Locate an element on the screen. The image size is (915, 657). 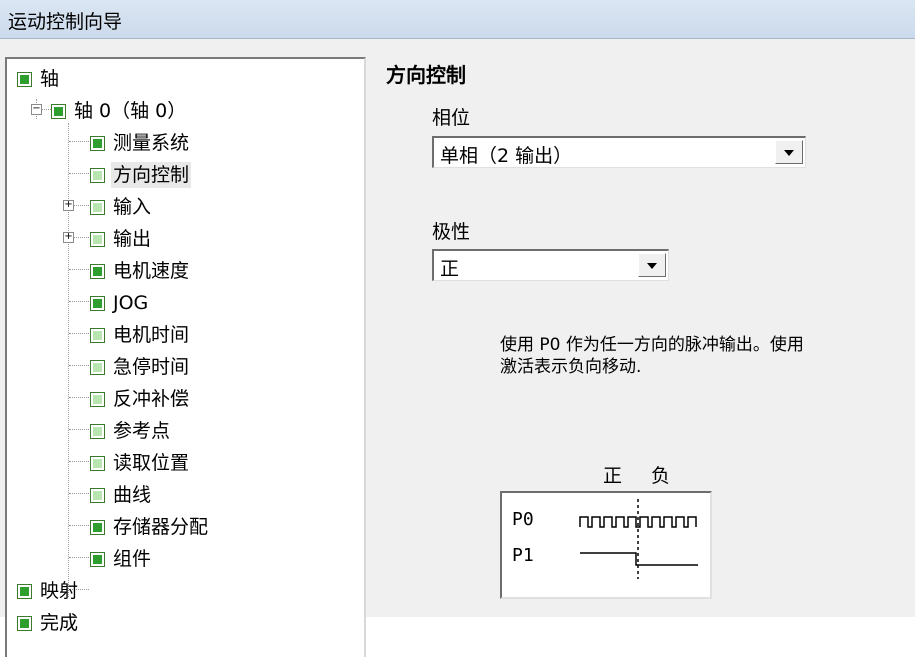
tree-item-label: 反冲补偿 is located at coordinates (151, 399).